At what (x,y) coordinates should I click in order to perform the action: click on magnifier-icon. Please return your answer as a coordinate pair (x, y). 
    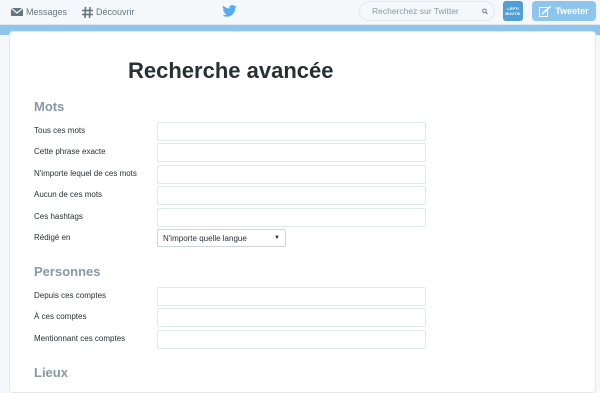
    Looking at the image, I should click on (485, 11).